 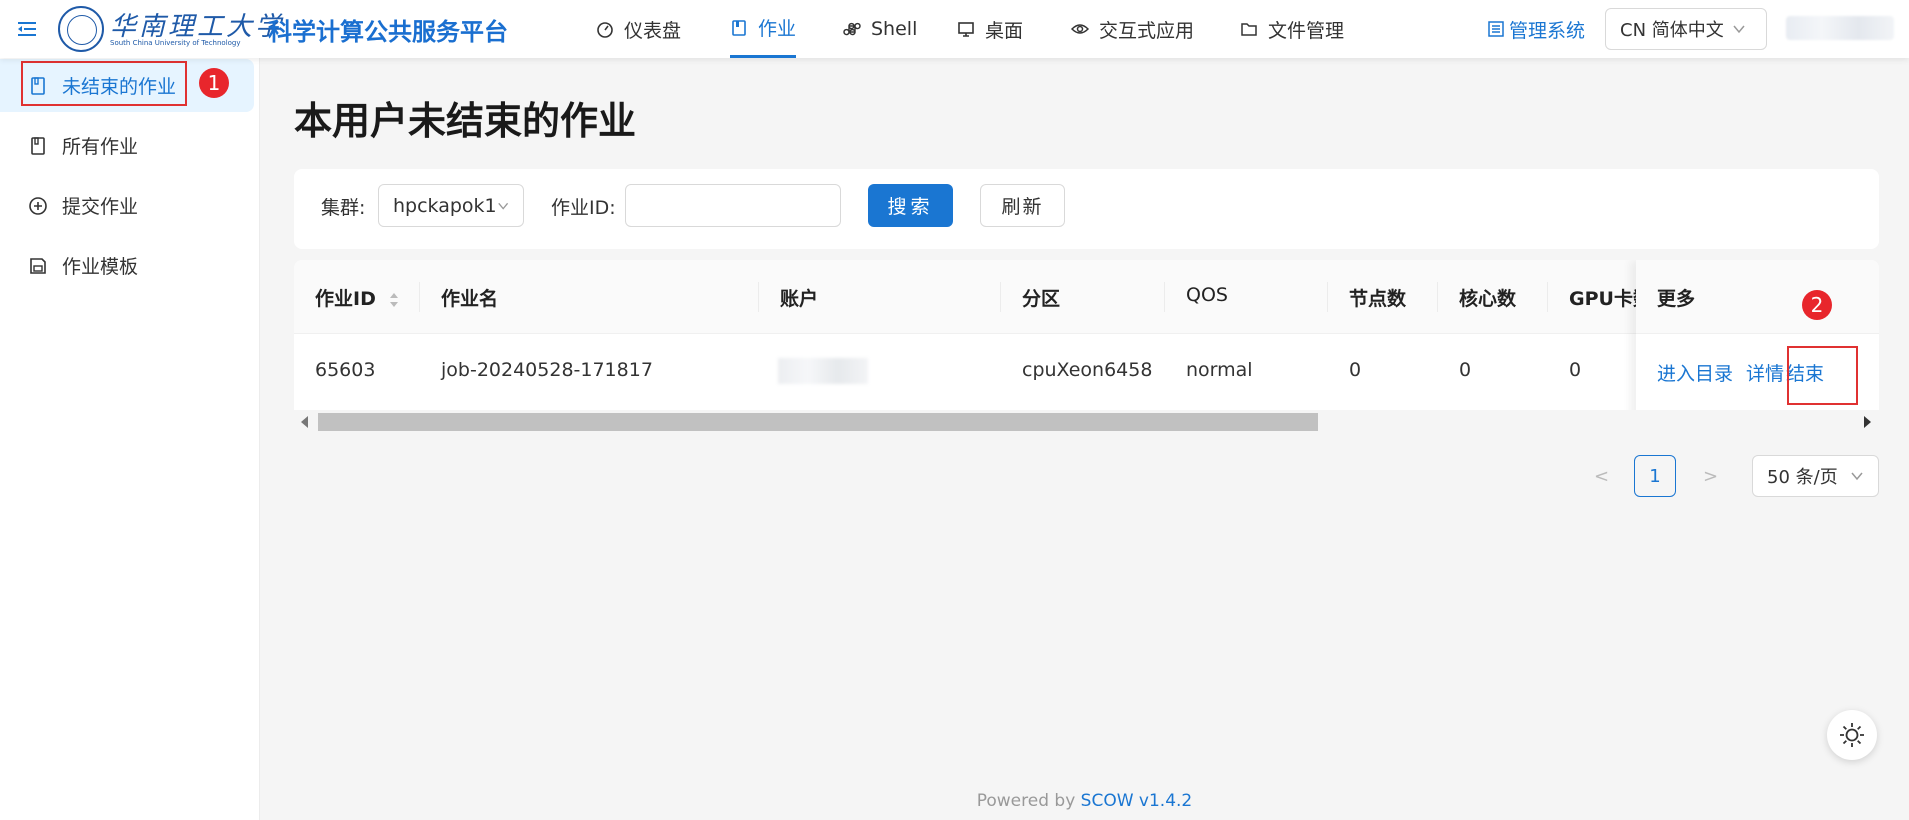 I want to click on pagination-prev-icon: <, so click(x=1601, y=476).